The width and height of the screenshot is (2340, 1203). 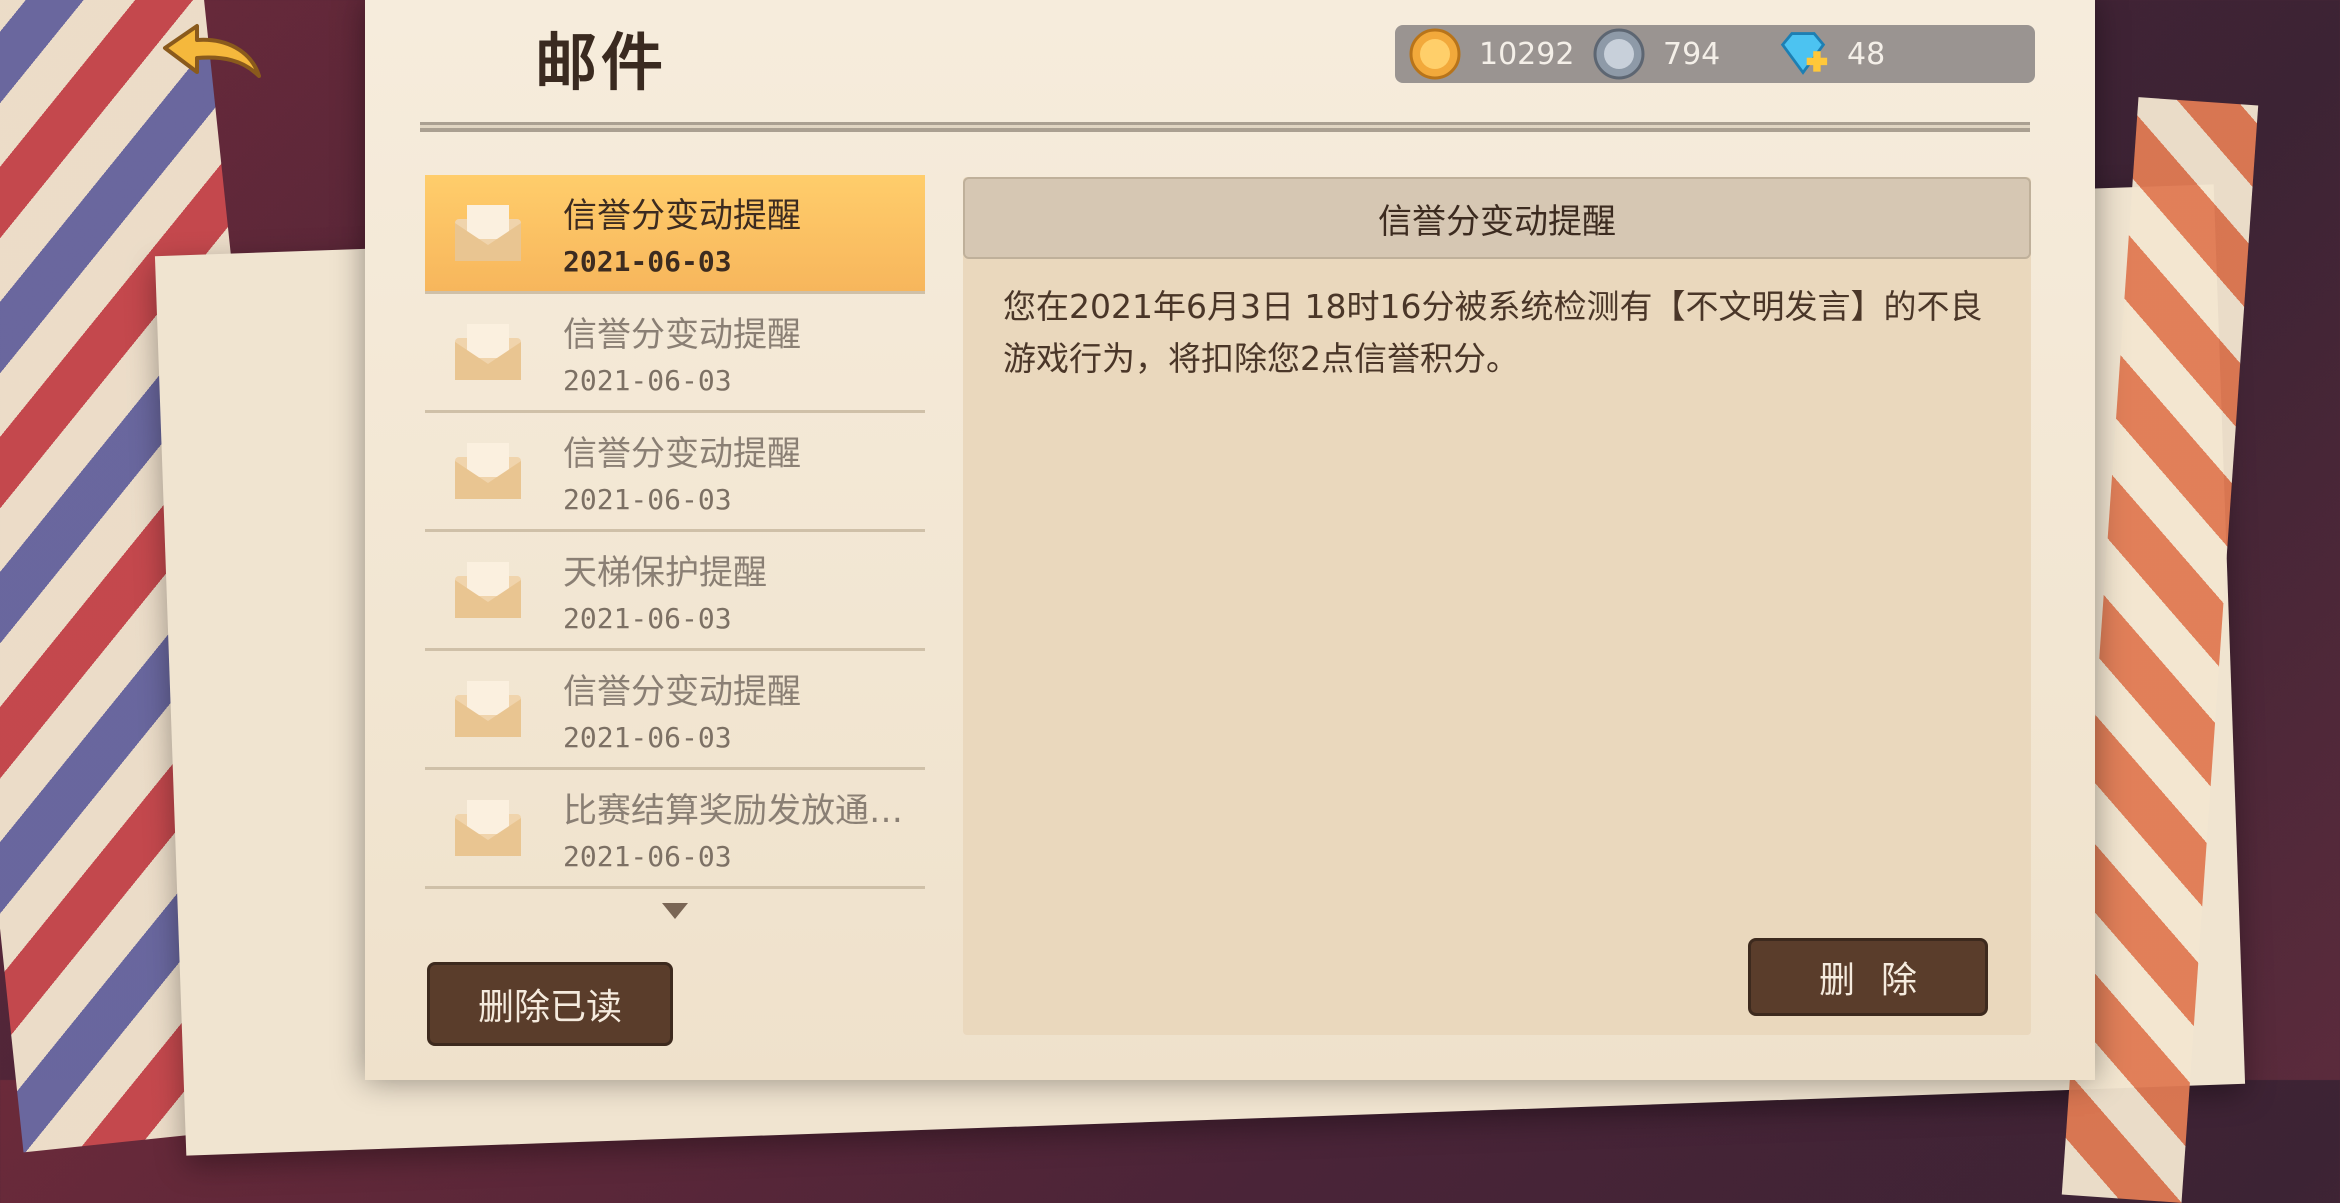 I want to click on mail-item: 天梯保护提醒 2021-06-03, so click(x=675, y=591).